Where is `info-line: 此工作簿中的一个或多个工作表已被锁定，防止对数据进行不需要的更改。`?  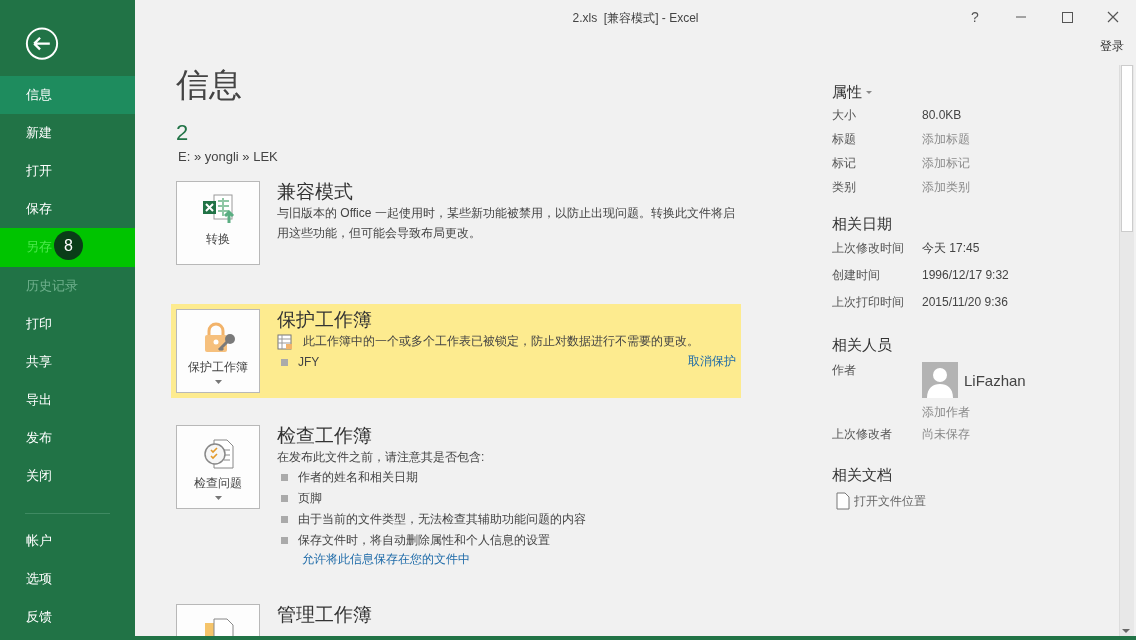 info-line: 此工作簿中的一个或多个工作表已被锁定，防止对数据进行不需要的更改。 is located at coordinates (501, 341).